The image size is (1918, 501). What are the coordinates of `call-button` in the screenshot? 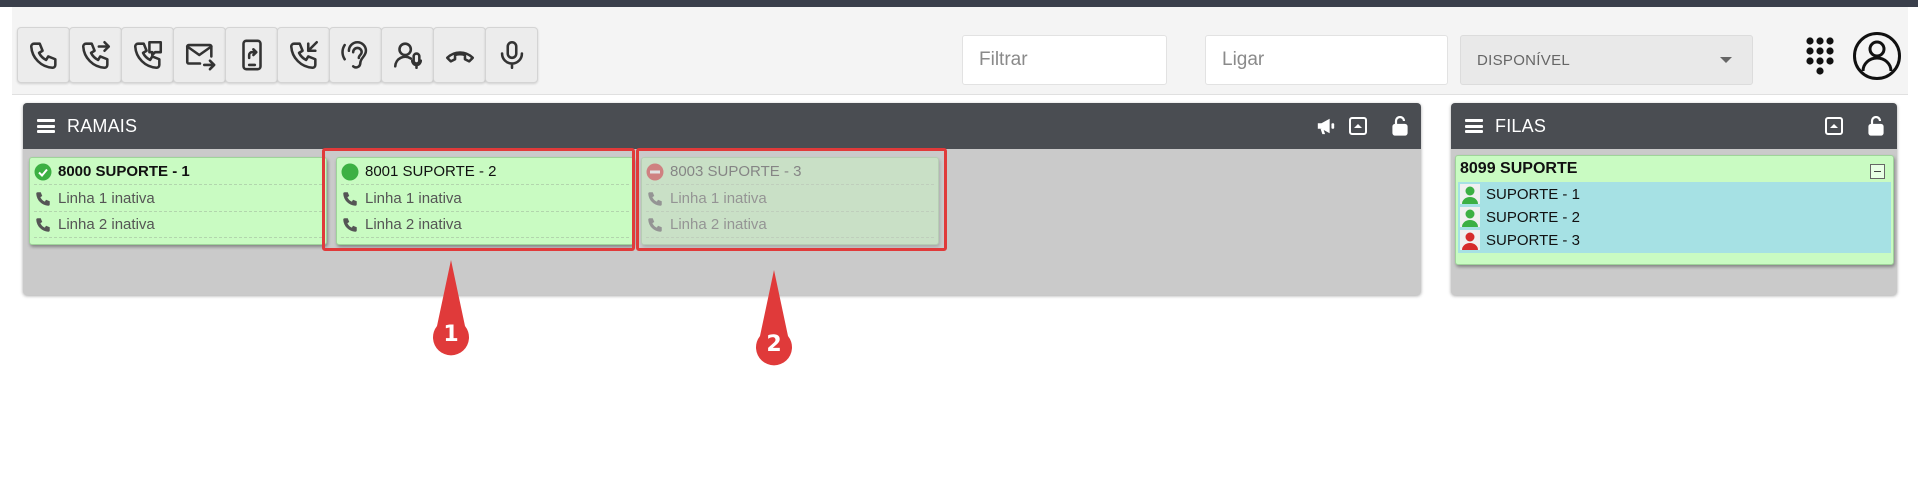 It's located at (43, 55).